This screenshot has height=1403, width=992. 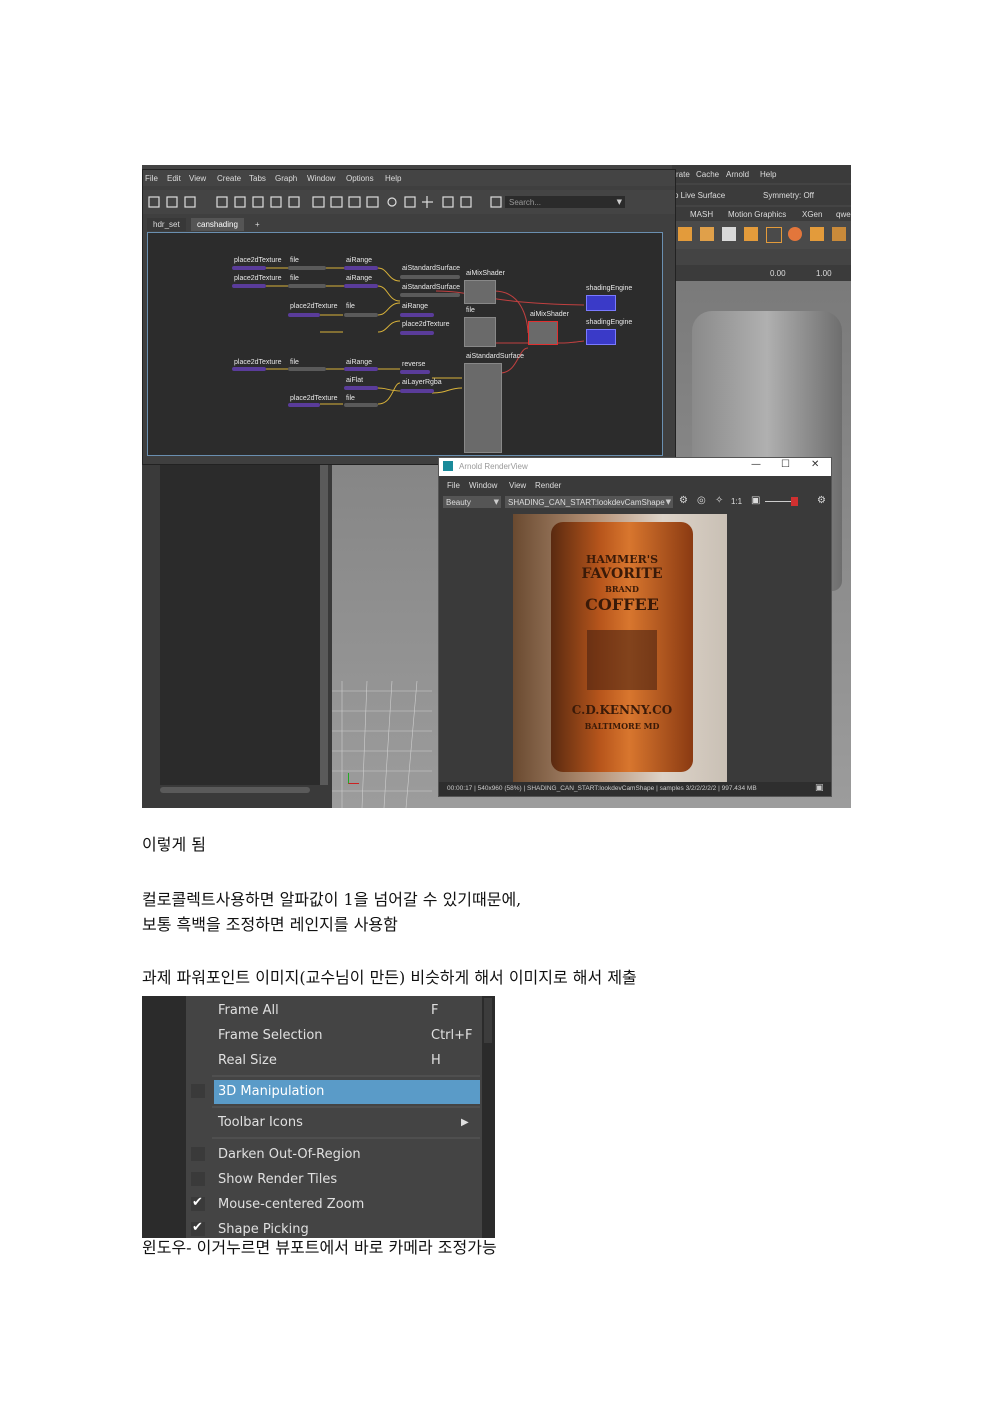 What do you see at coordinates (757, 214) in the screenshot?
I see `shelf-tab-motion-graphics: Motion Graphics` at bounding box center [757, 214].